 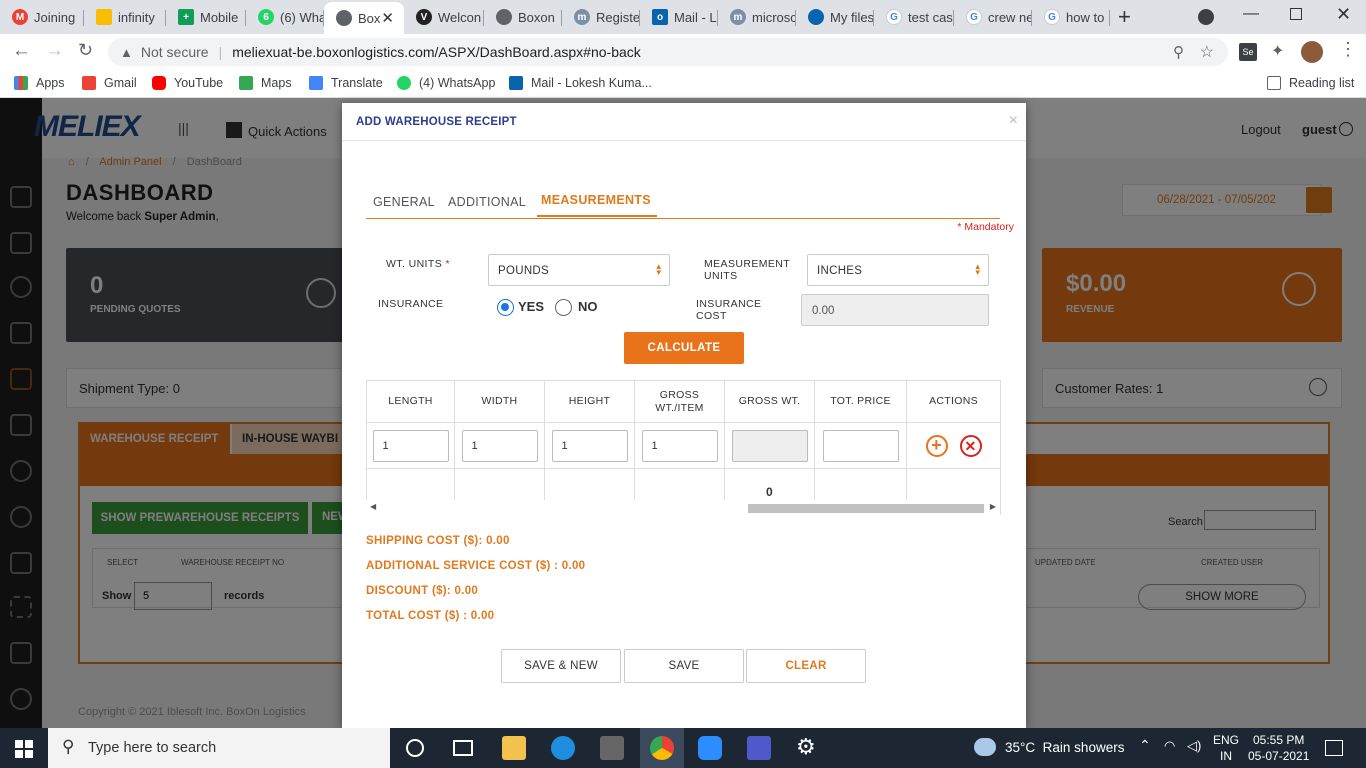 I want to click on bookmark-youtube: YouTube, so click(x=187, y=83).